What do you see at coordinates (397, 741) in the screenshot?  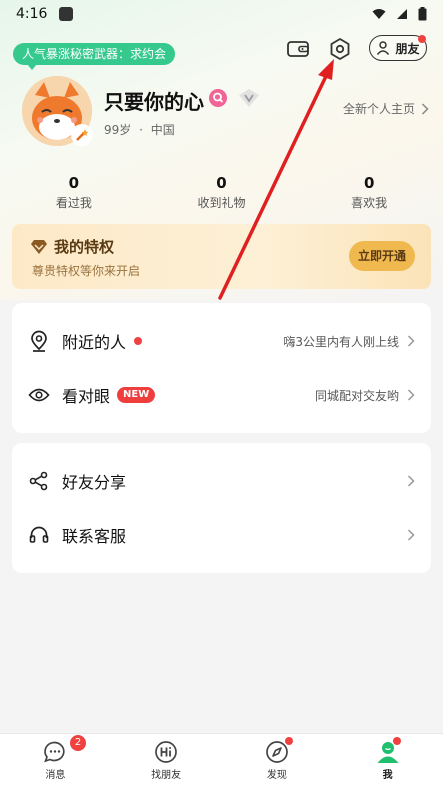 I see `me-notification-dot` at bounding box center [397, 741].